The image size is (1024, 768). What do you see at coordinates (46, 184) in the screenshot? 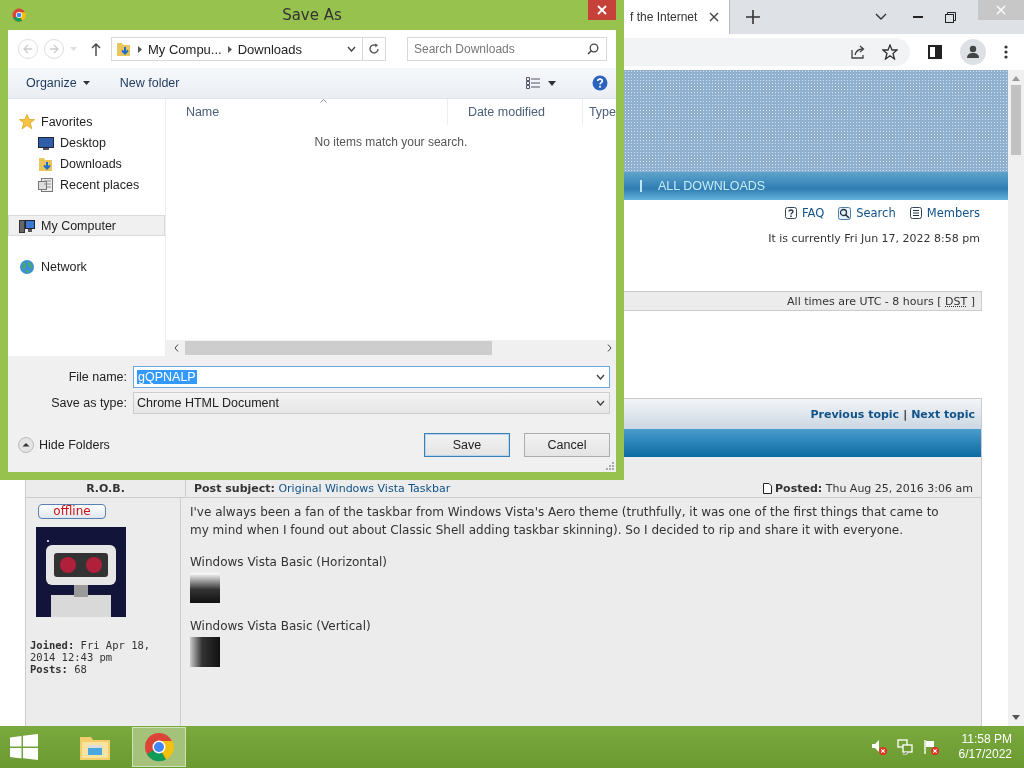
I see `recent-places-icon` at bounding box center [46, 184].